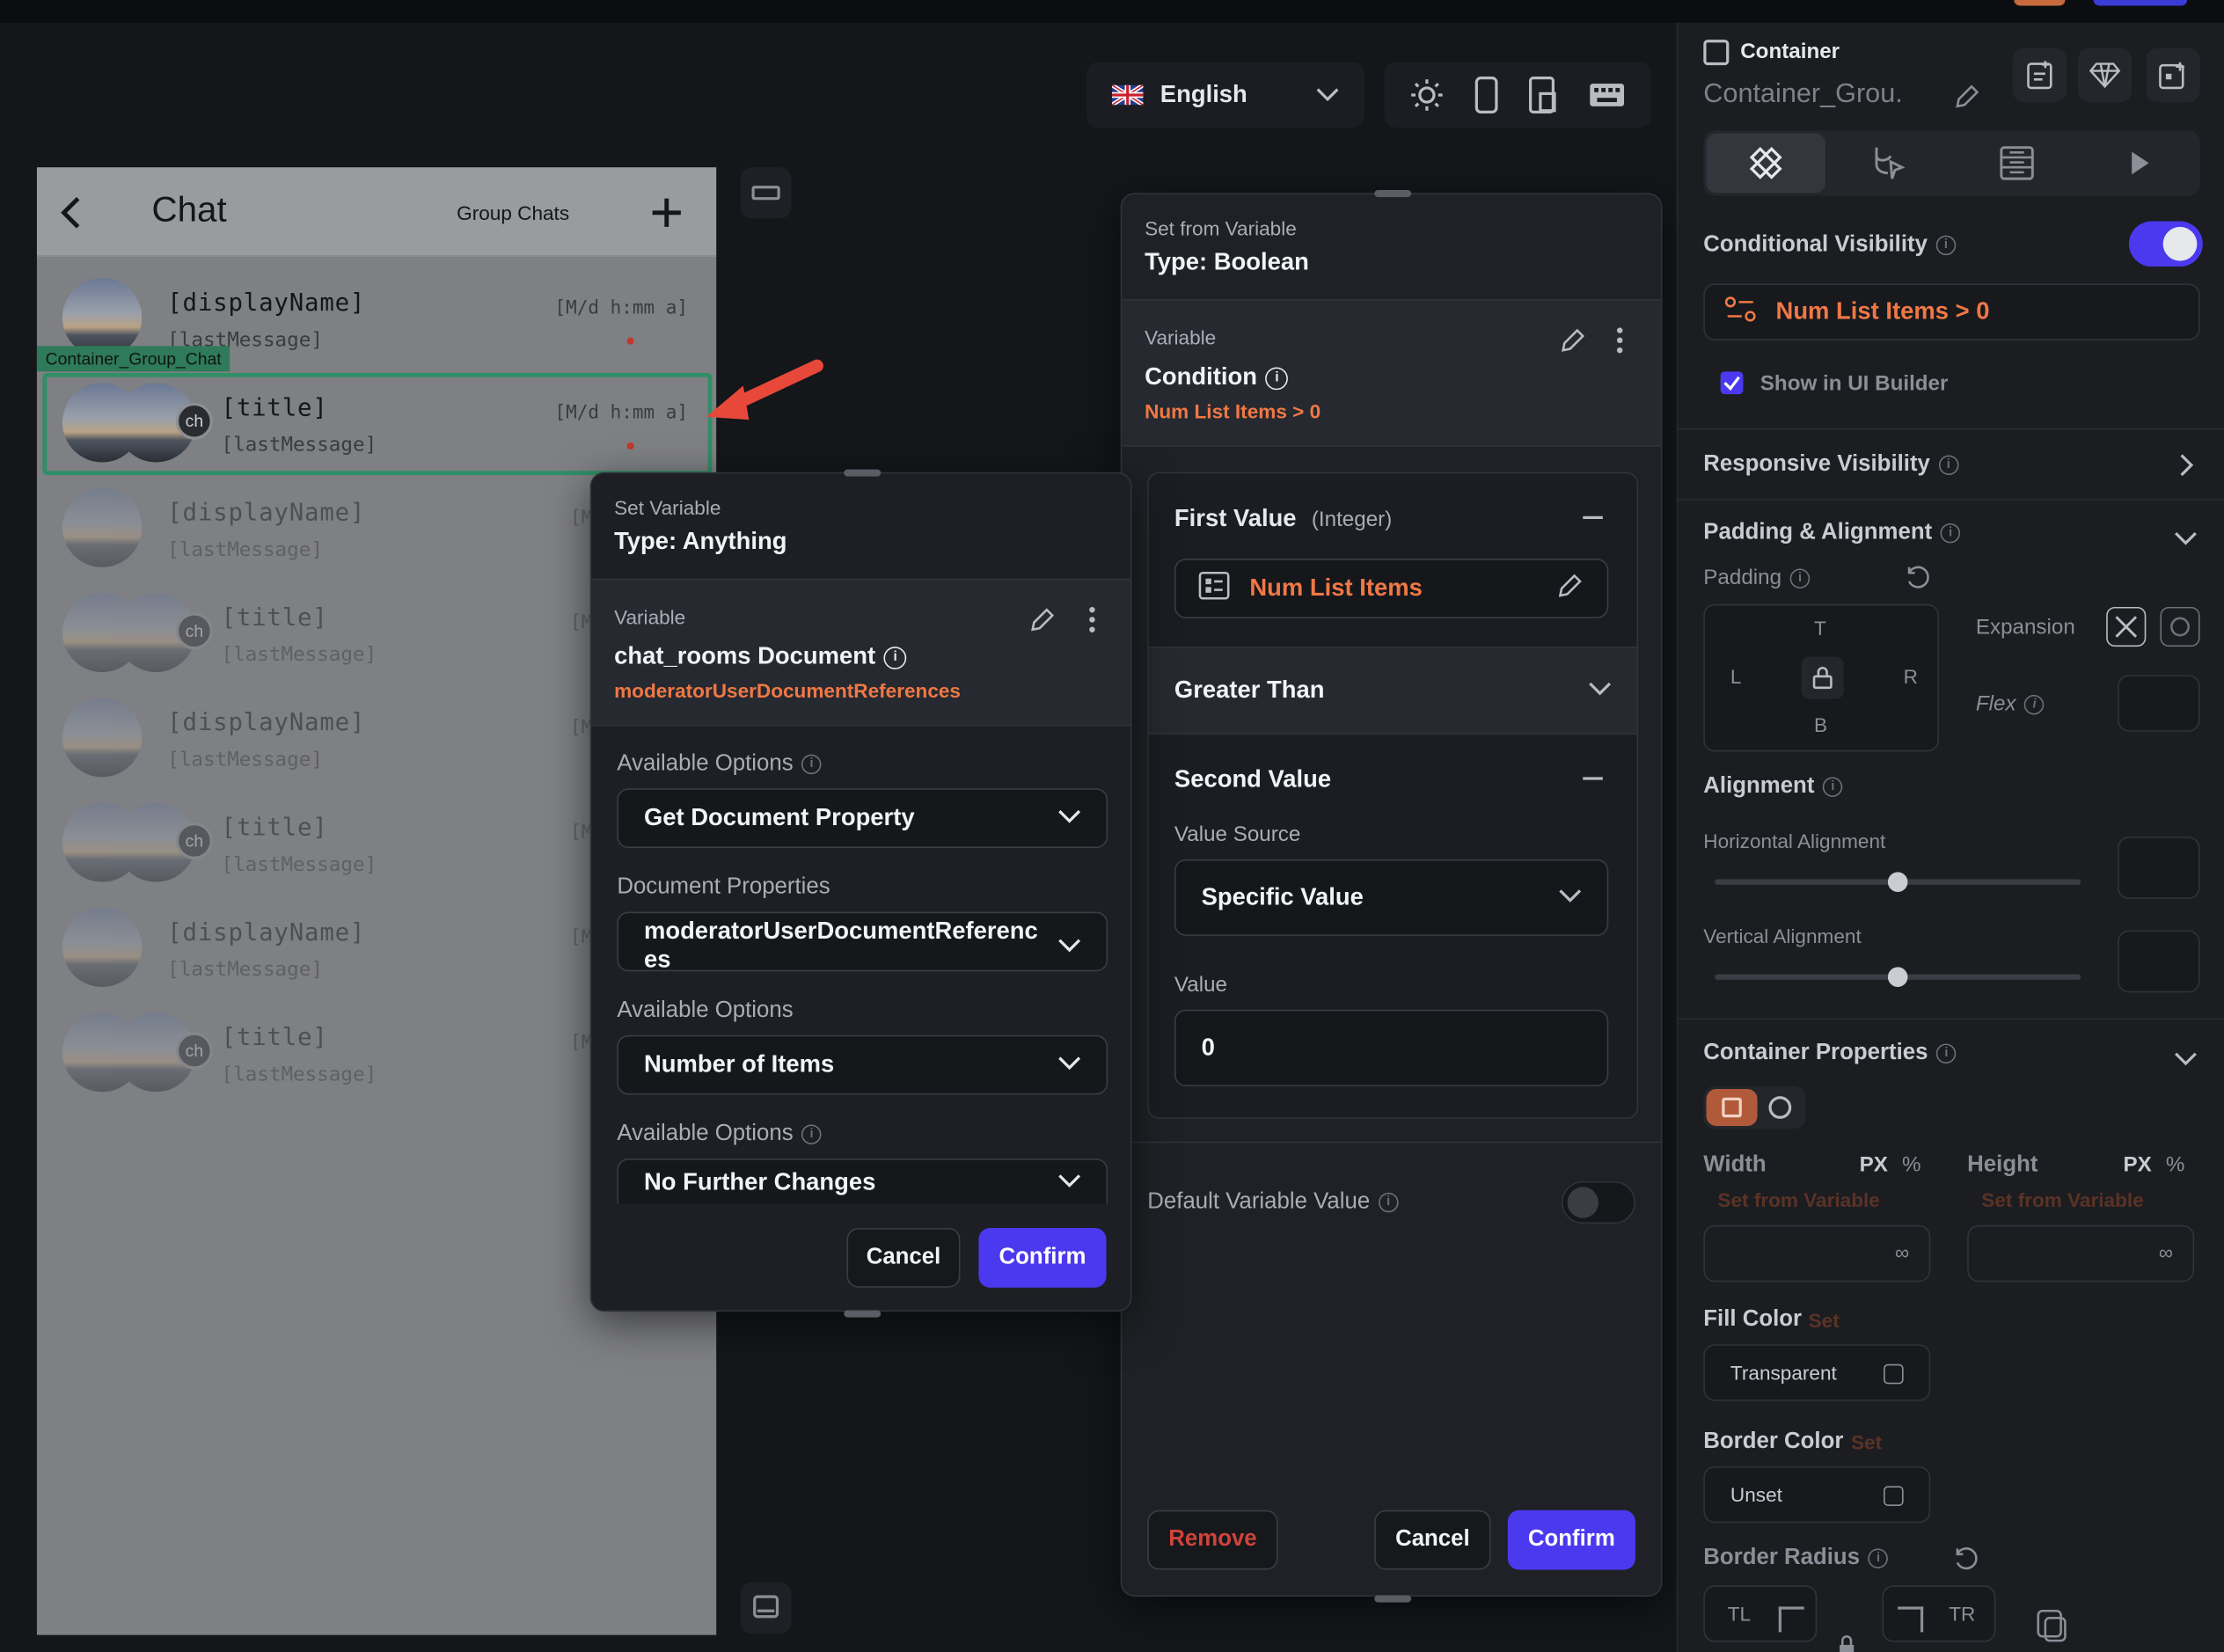  I want to click on fill-color-value: Transparent, so click(1783, 1373).